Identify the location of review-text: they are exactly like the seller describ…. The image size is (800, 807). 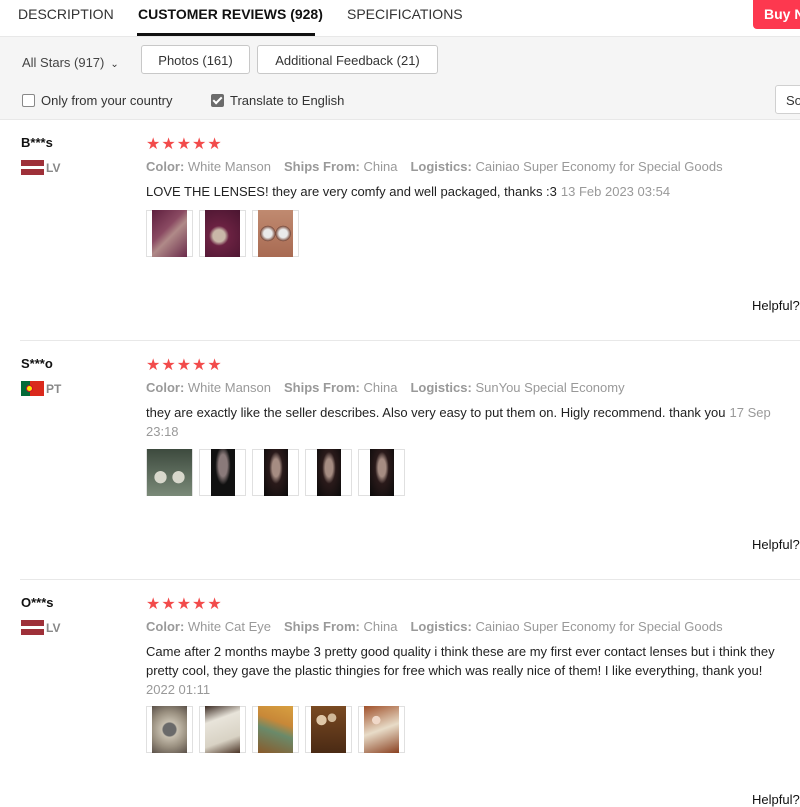
(473, 422).